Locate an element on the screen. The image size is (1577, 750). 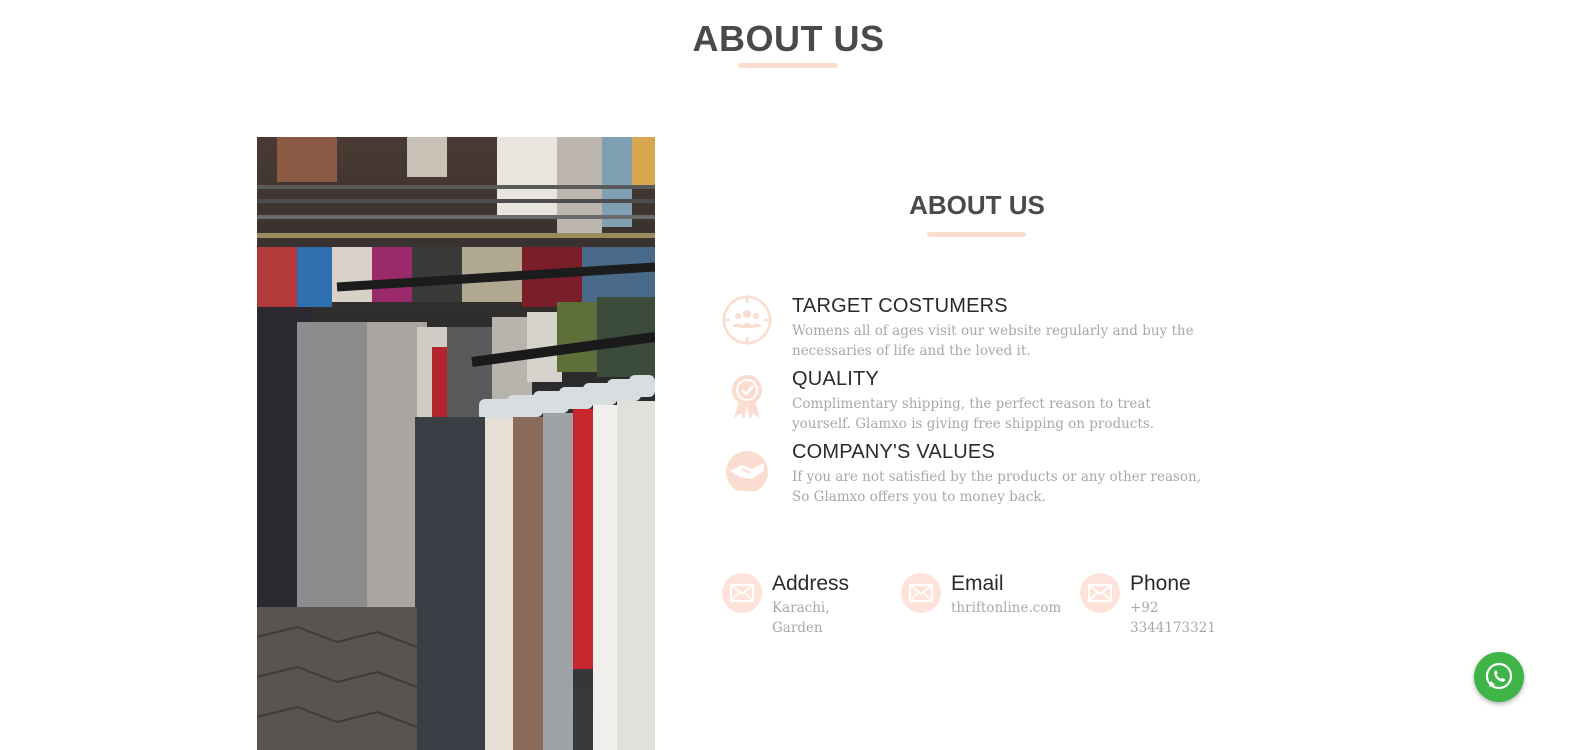
heading-underline is located at coordinates (788, 65).